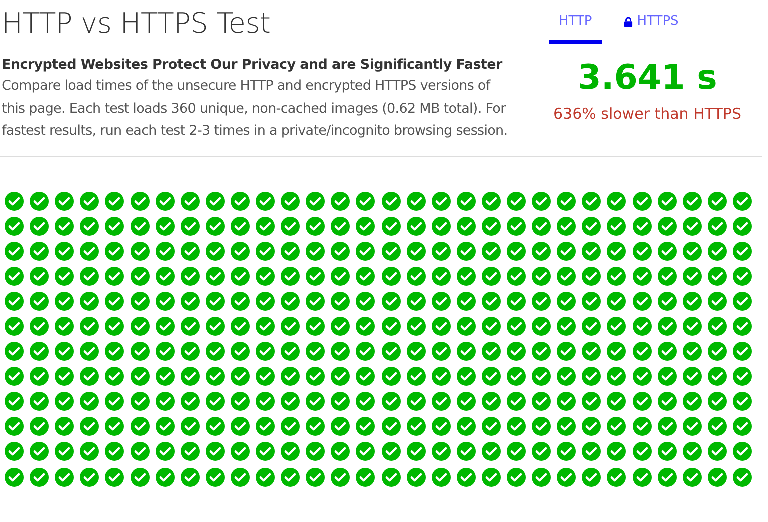  What do you see at coordinates (651, 25) in the screenshot?
I see `tab: HTTPS` at bounding box center [651, 25].